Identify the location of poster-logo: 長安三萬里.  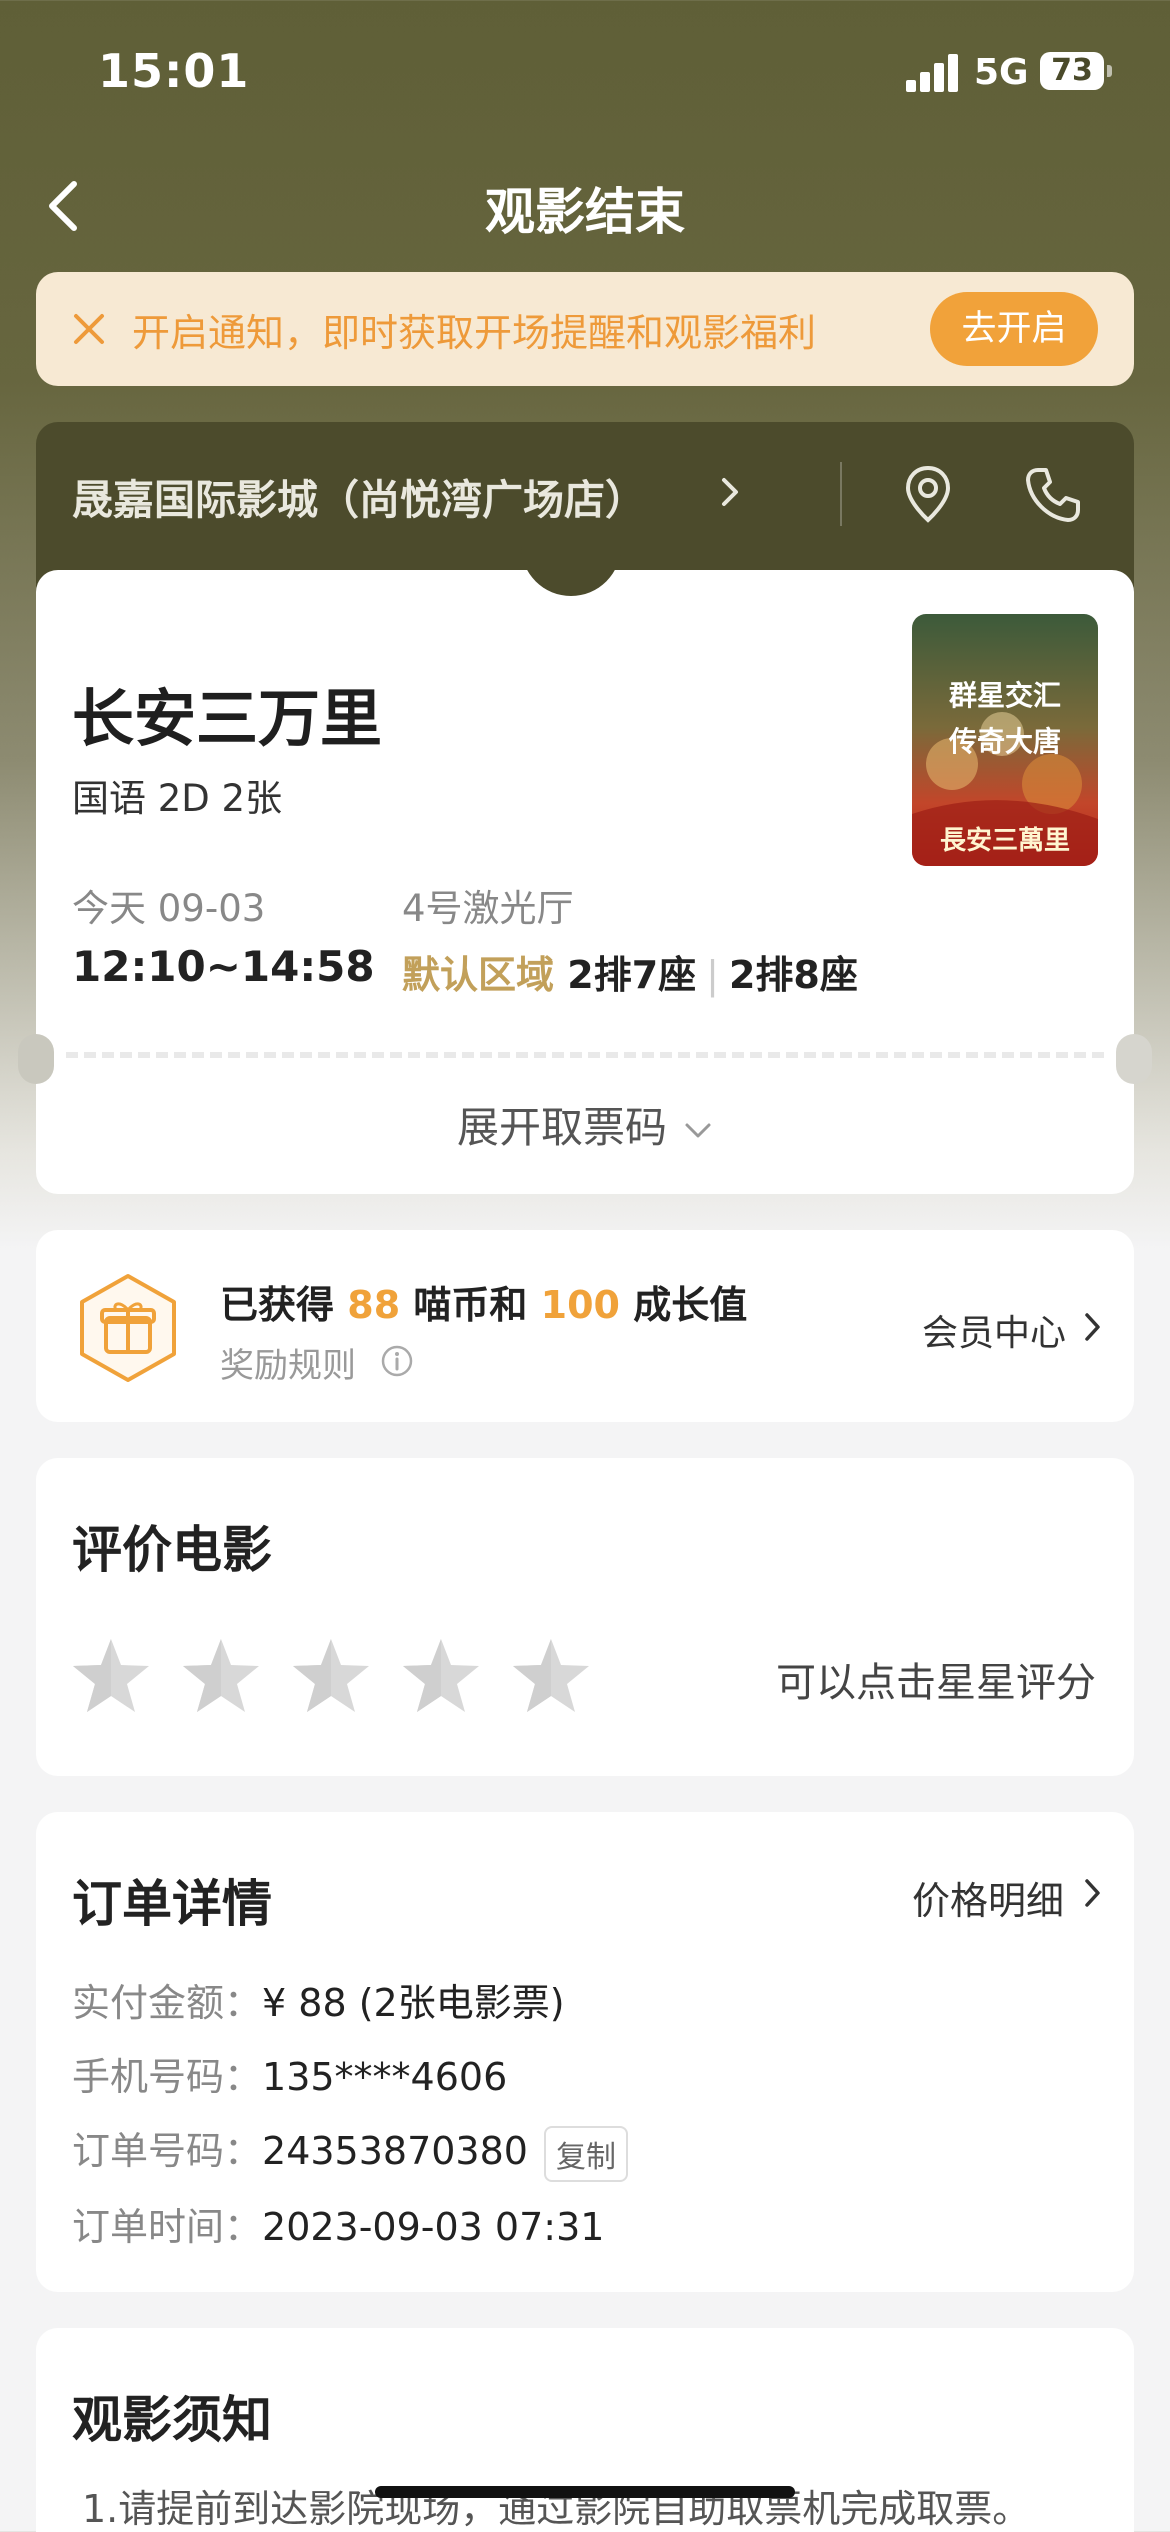
(1004, 841).